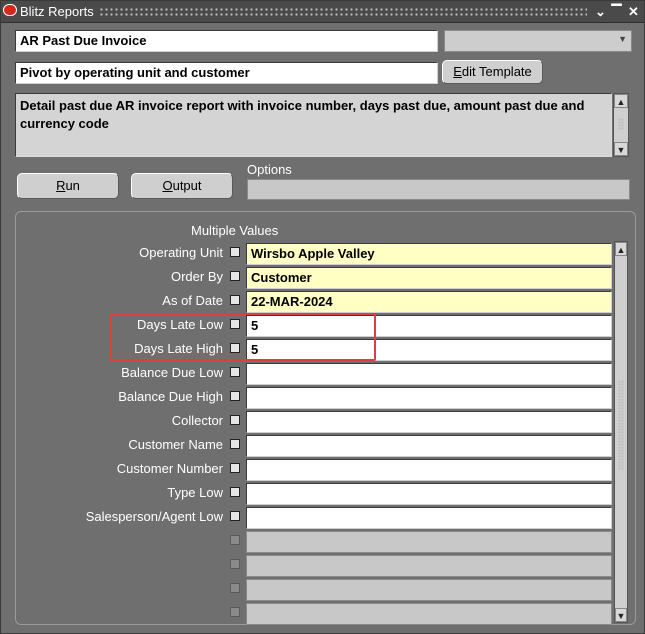 The width and height of the screenshot is (645, 634). I want to click on restore-icon: ⌄, so click(600, 11).